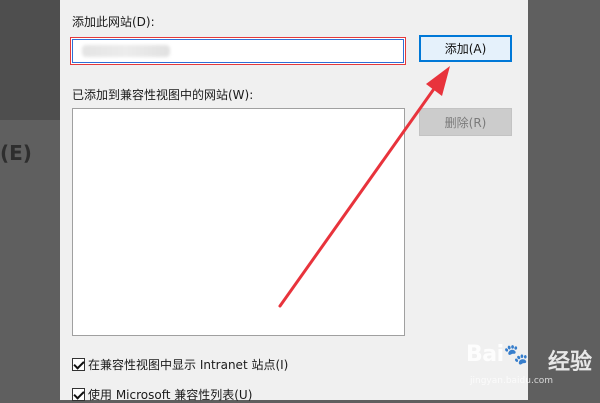 The width and height of the screenshot is (600, 403). Describe the element at coordinates (170, 395) in the screenshot. I see `microsoft-list-label: 使用 Microsoft 兼容性列表(U)` at that location.